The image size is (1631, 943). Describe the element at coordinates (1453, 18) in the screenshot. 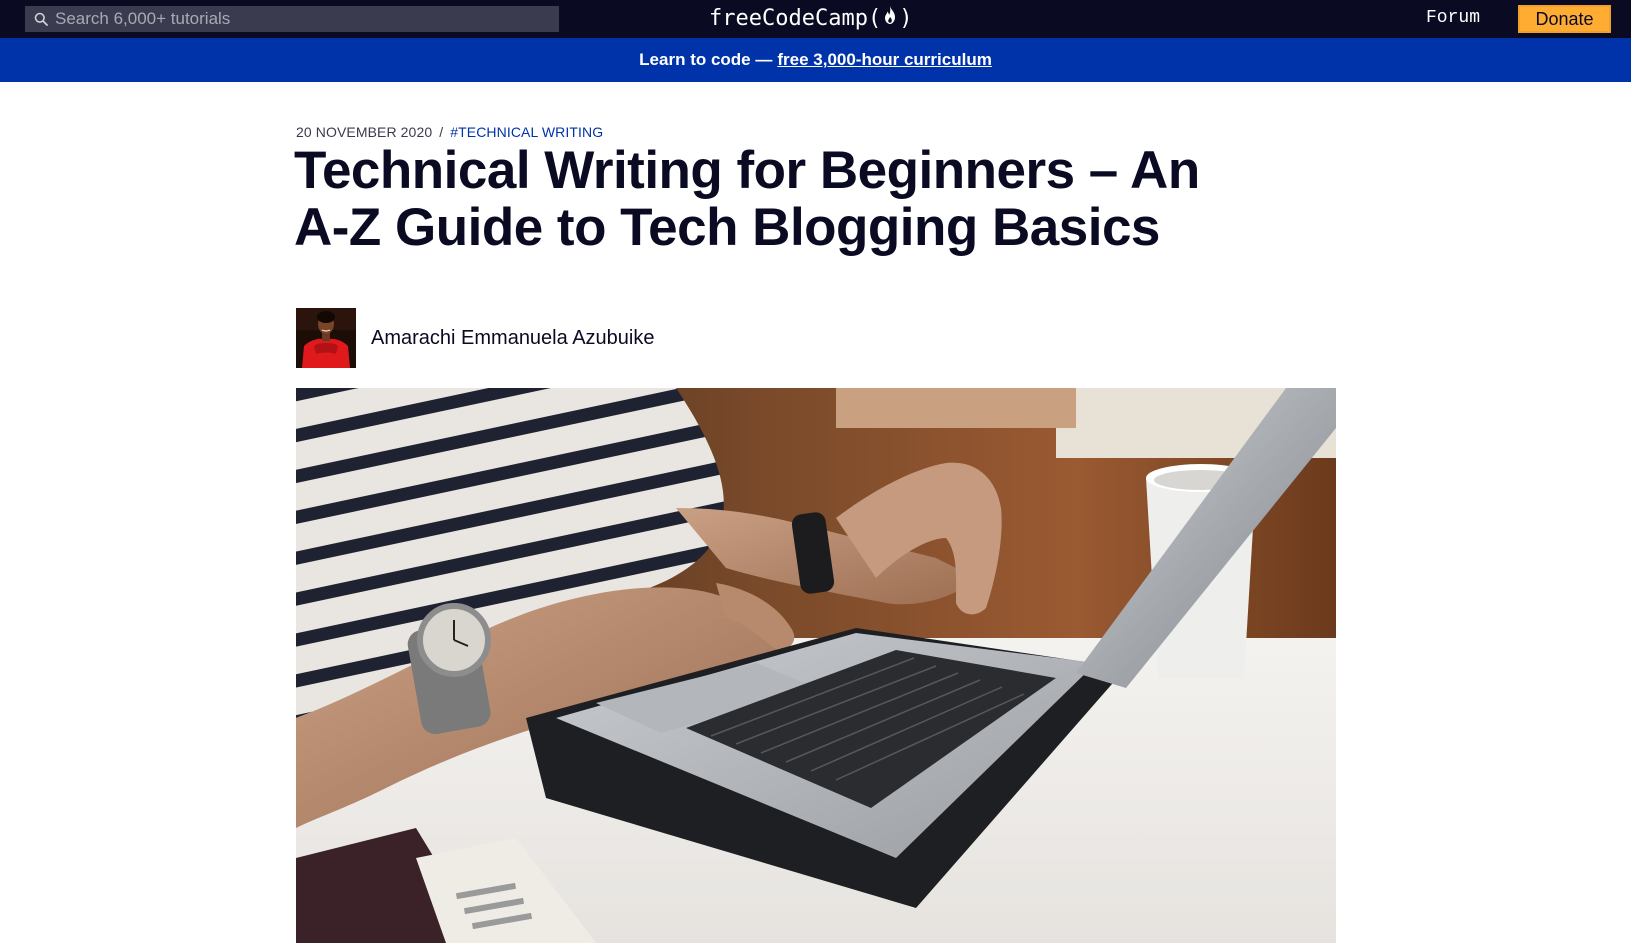

I see `forum-link: Forum` at that location.